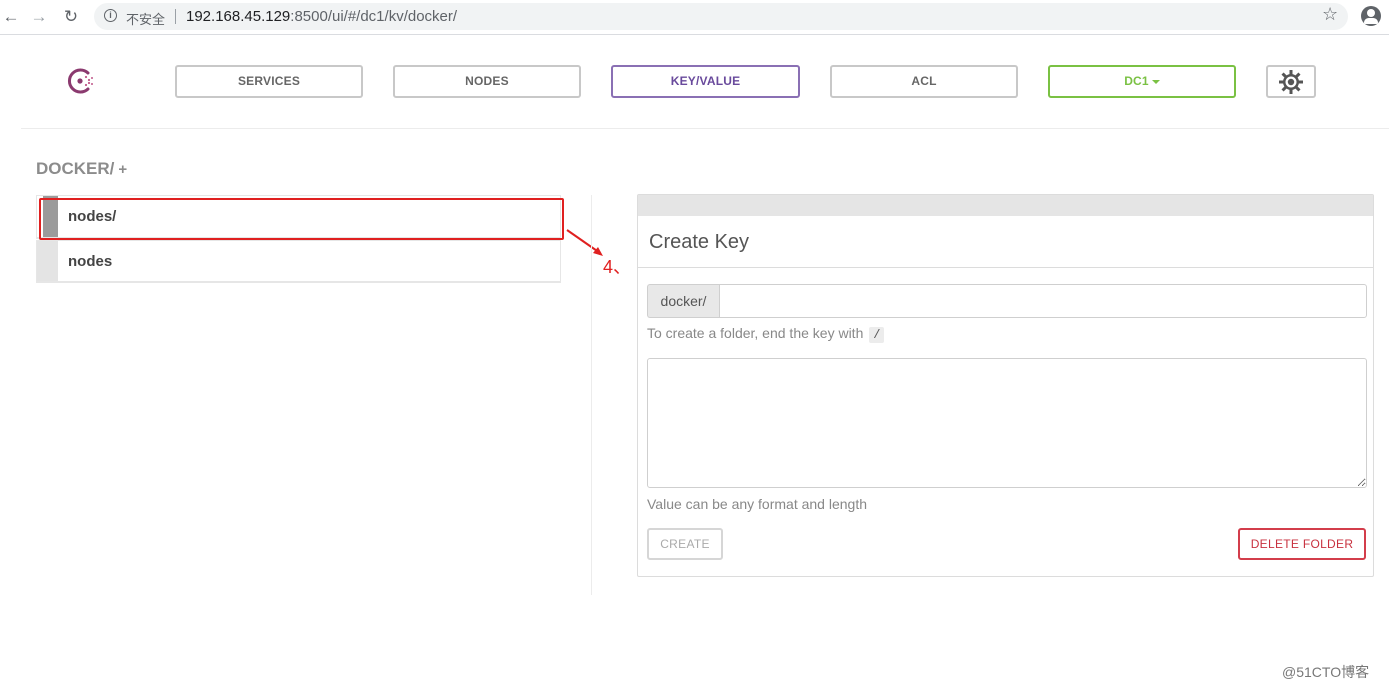 This screenshot has height=689, width=1389. What do you see at coordinates (175, 16) in the screenshot?
I see `address-separator` at bounding box center [175, 16].